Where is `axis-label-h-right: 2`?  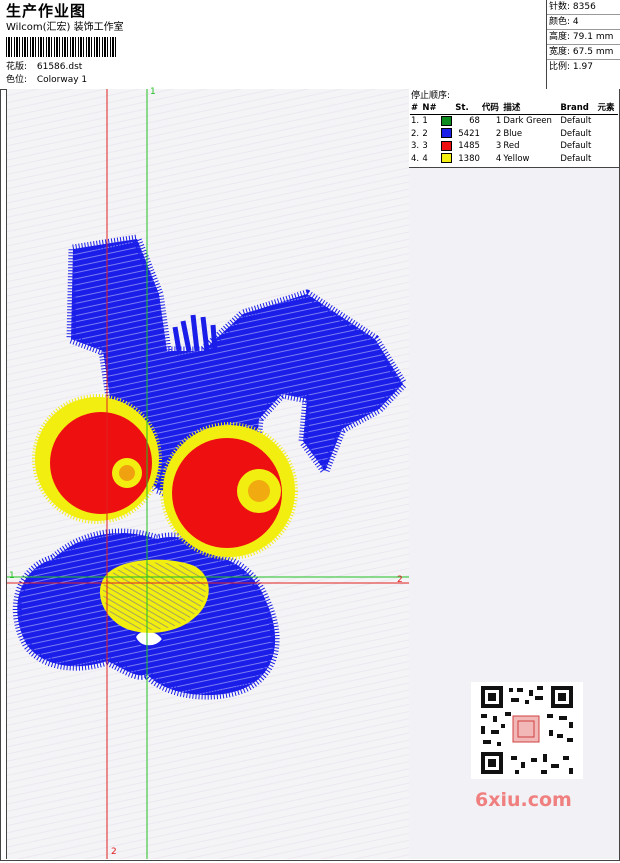 axis-label-h-right: 2 is located at coordinates (400, 580).